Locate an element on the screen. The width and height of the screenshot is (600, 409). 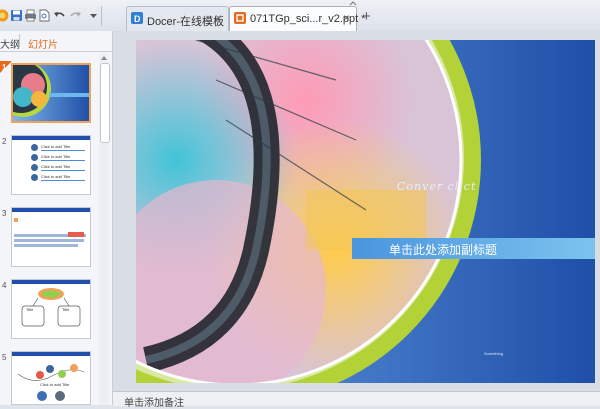
save-icon is located at coordinates (16, 15).